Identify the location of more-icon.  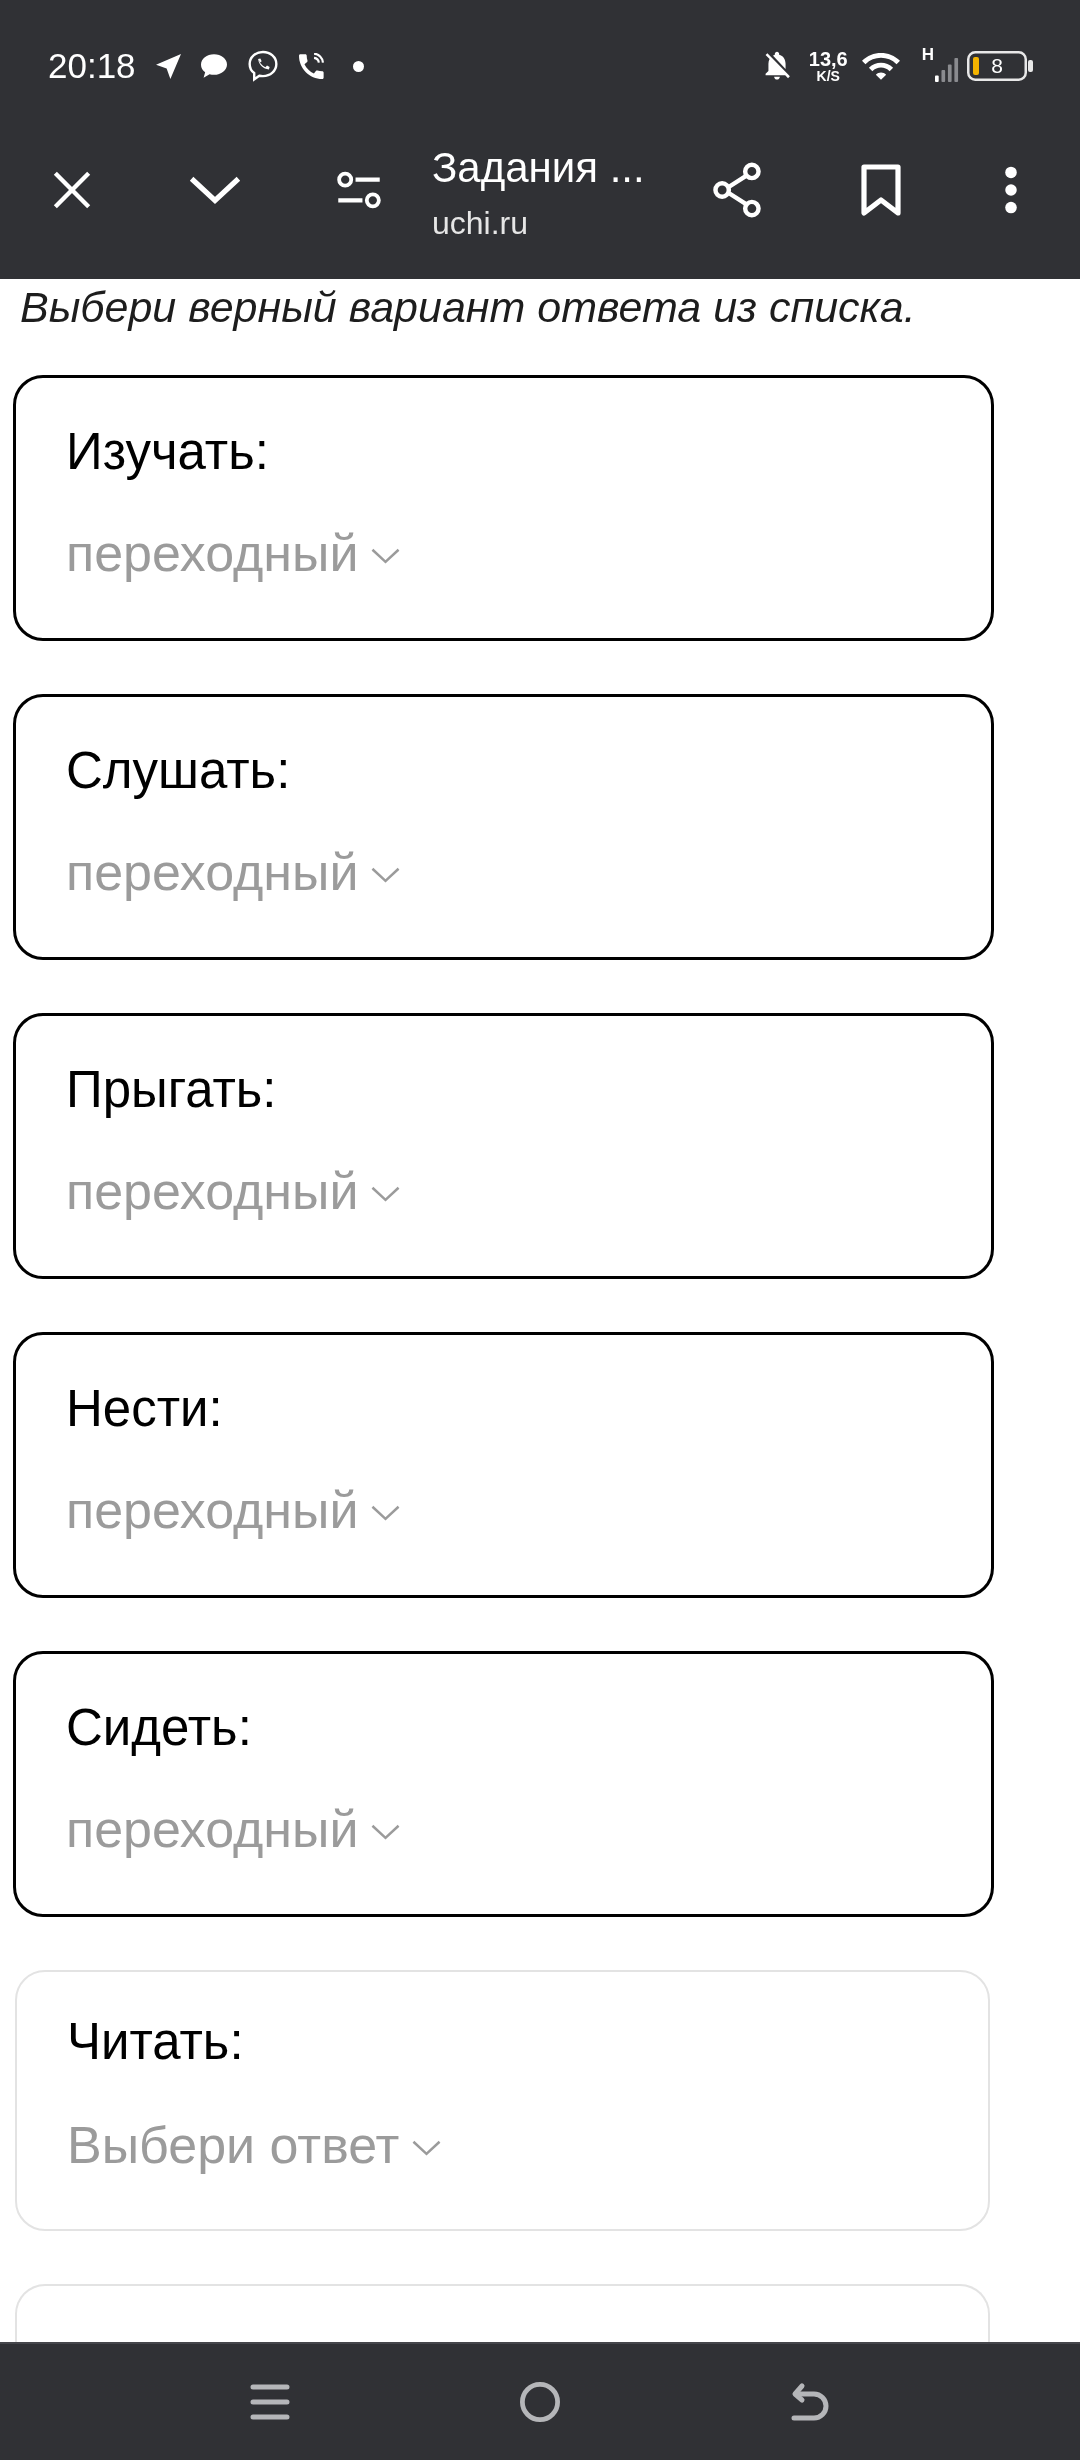
(1011, 189).